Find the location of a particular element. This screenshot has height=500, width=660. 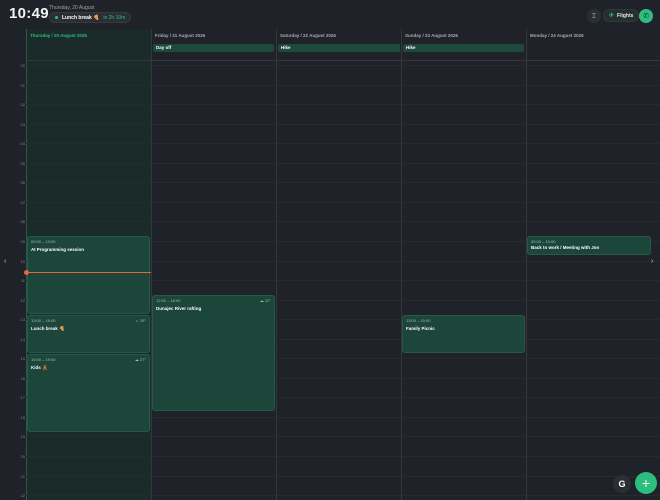

event-card: 09:00 – 13:00 AI Programming session is located at coordinates (88, 275).